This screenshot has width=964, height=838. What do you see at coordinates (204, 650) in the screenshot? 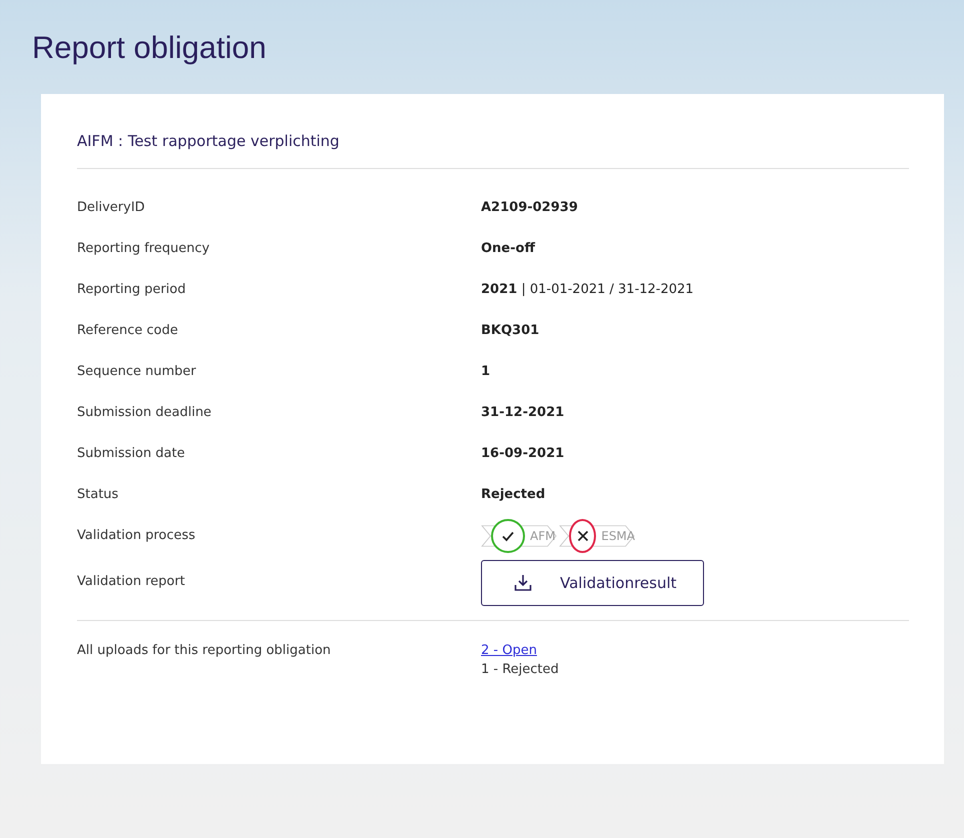
I see `field-label: All uploads for this reporting obligation` at bounding box center [204, 650].